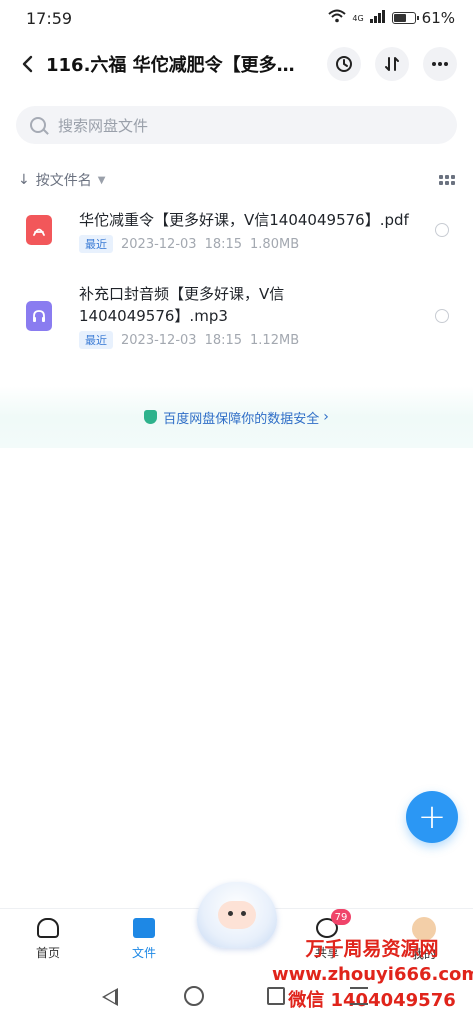 The image size is (473, 1024). I want to click on sort-dropdown: 按文件名, so click(64, 180).